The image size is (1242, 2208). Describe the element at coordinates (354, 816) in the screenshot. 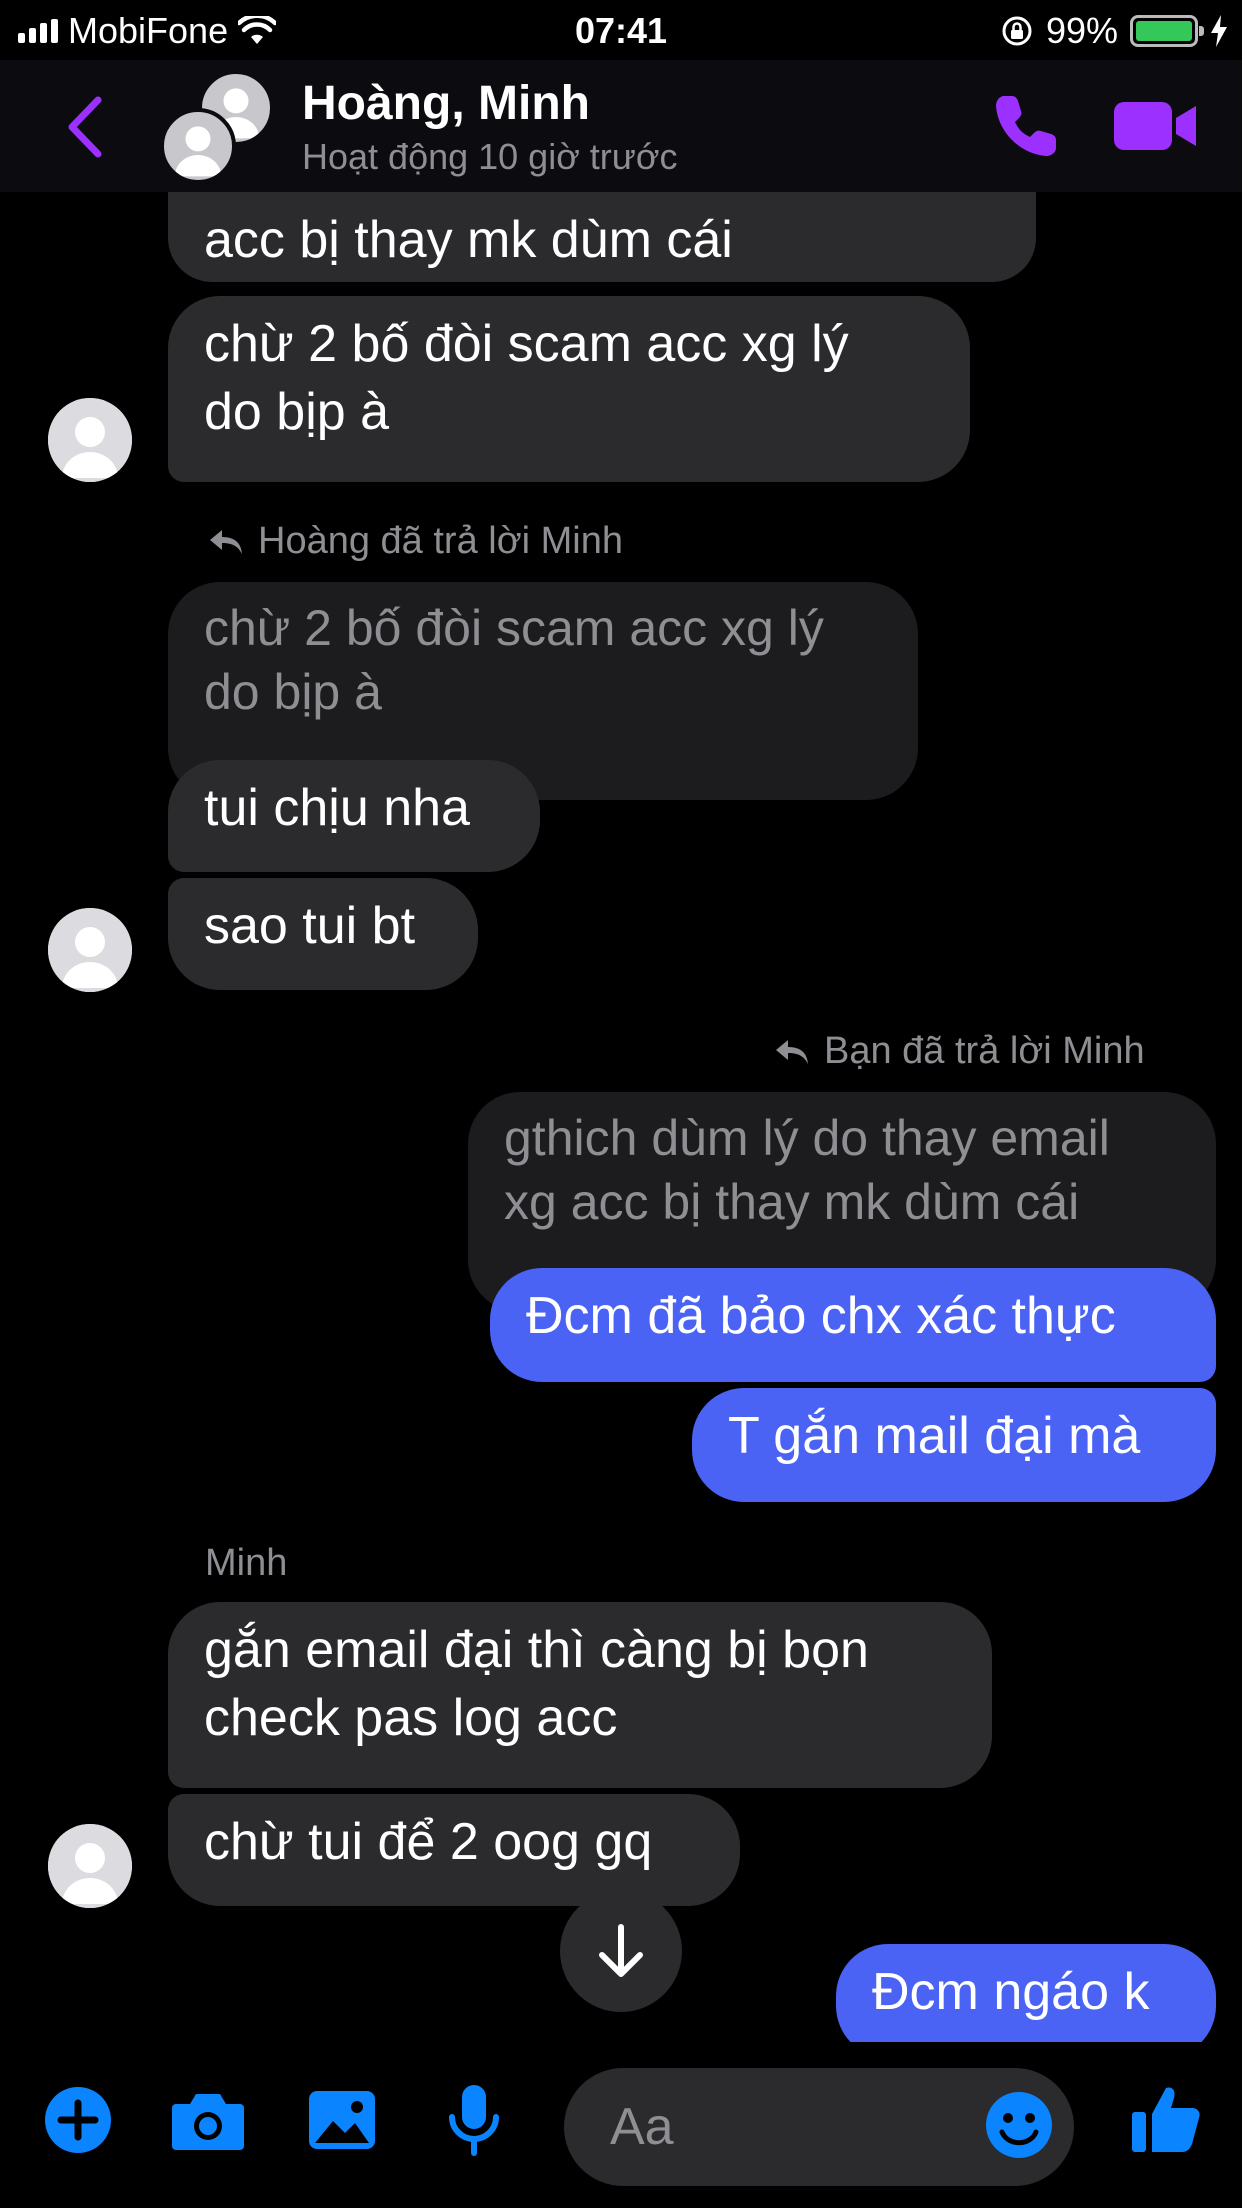

I see `message-incoming: tui chịu nha` at that location.